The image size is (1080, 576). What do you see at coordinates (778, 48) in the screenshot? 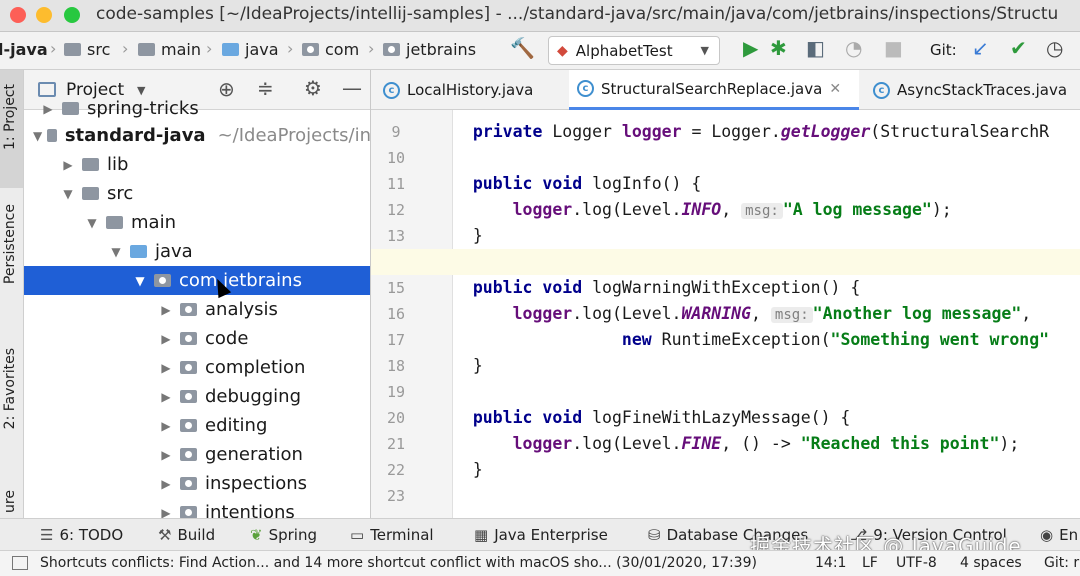
I see `debug-icon: ✱` at bounding box center [778, 48].